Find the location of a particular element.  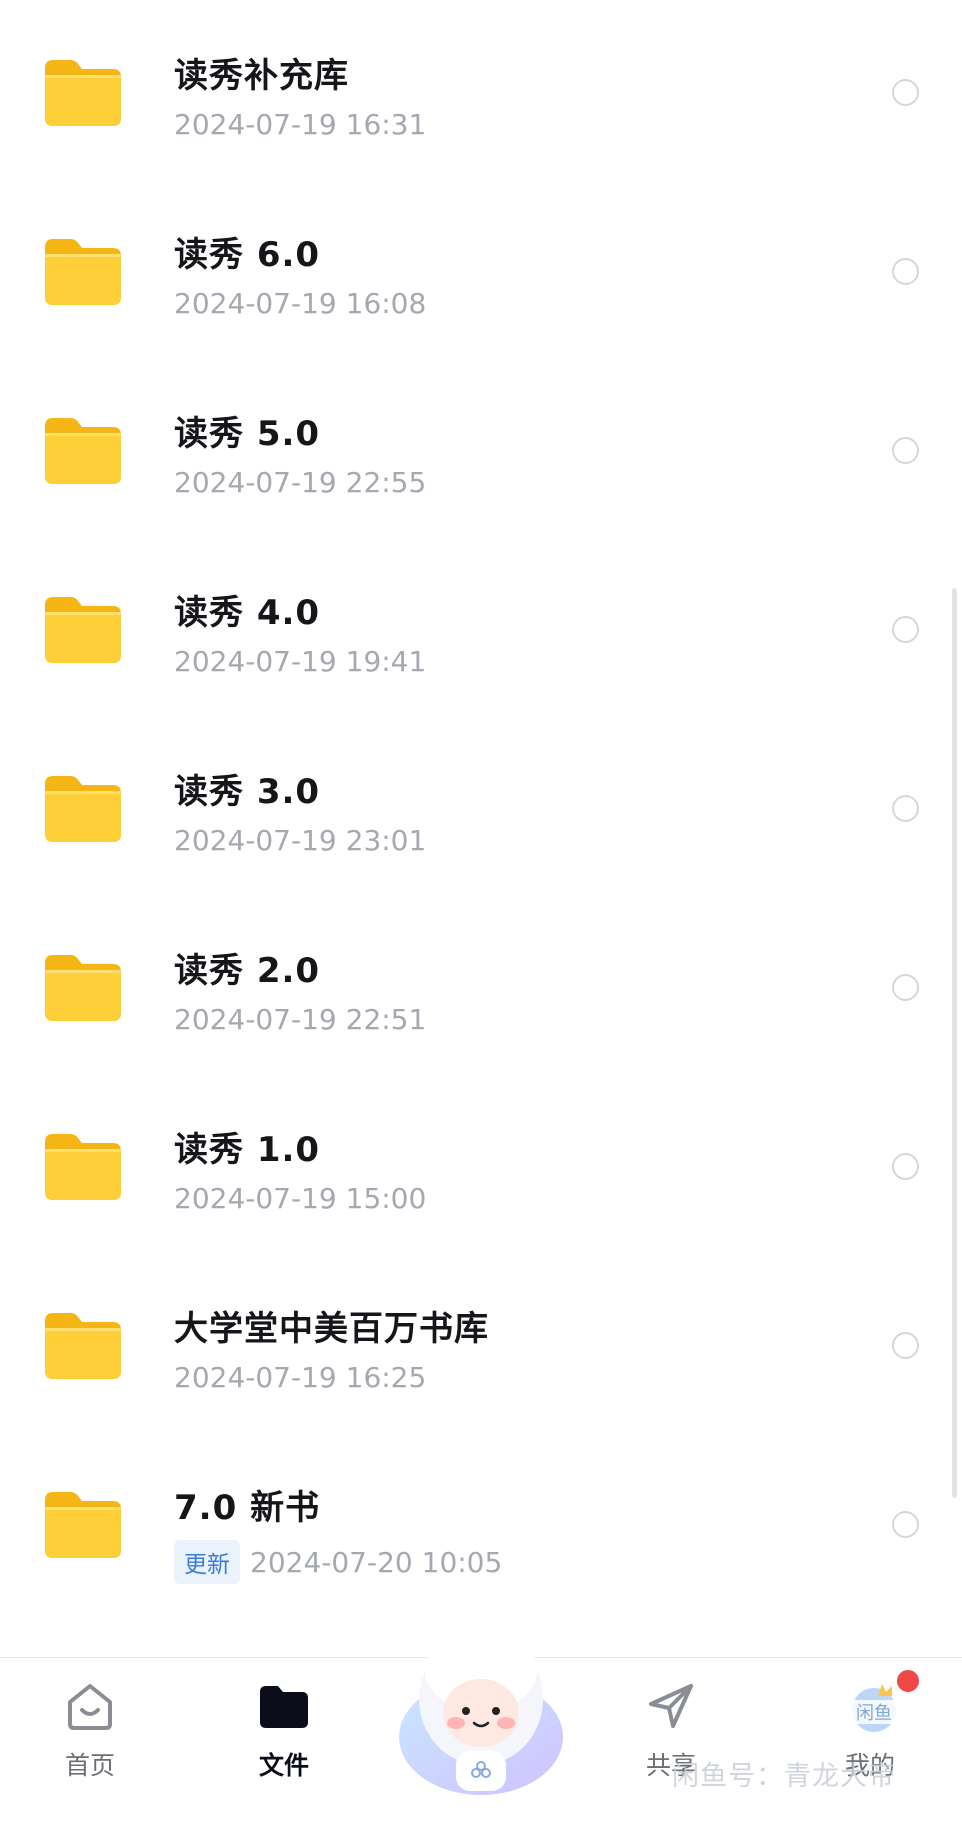

file-meta: 2024-07-19 16:08 is located at coordinates (300, 303).